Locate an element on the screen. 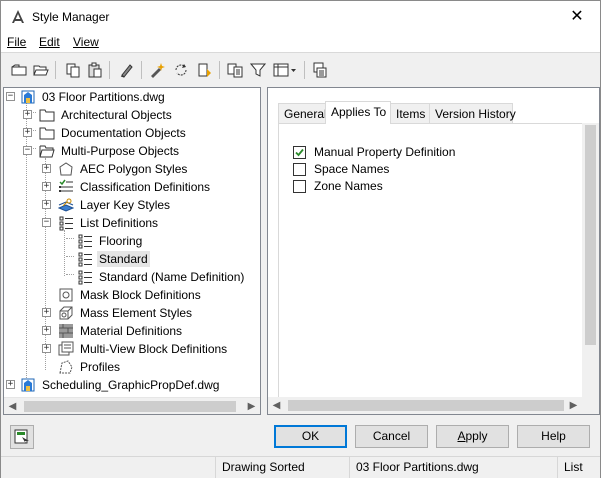 The width and height of the screenshot is (601, 478). tree-item-standard: Standard is located at coordinates (78, 259).